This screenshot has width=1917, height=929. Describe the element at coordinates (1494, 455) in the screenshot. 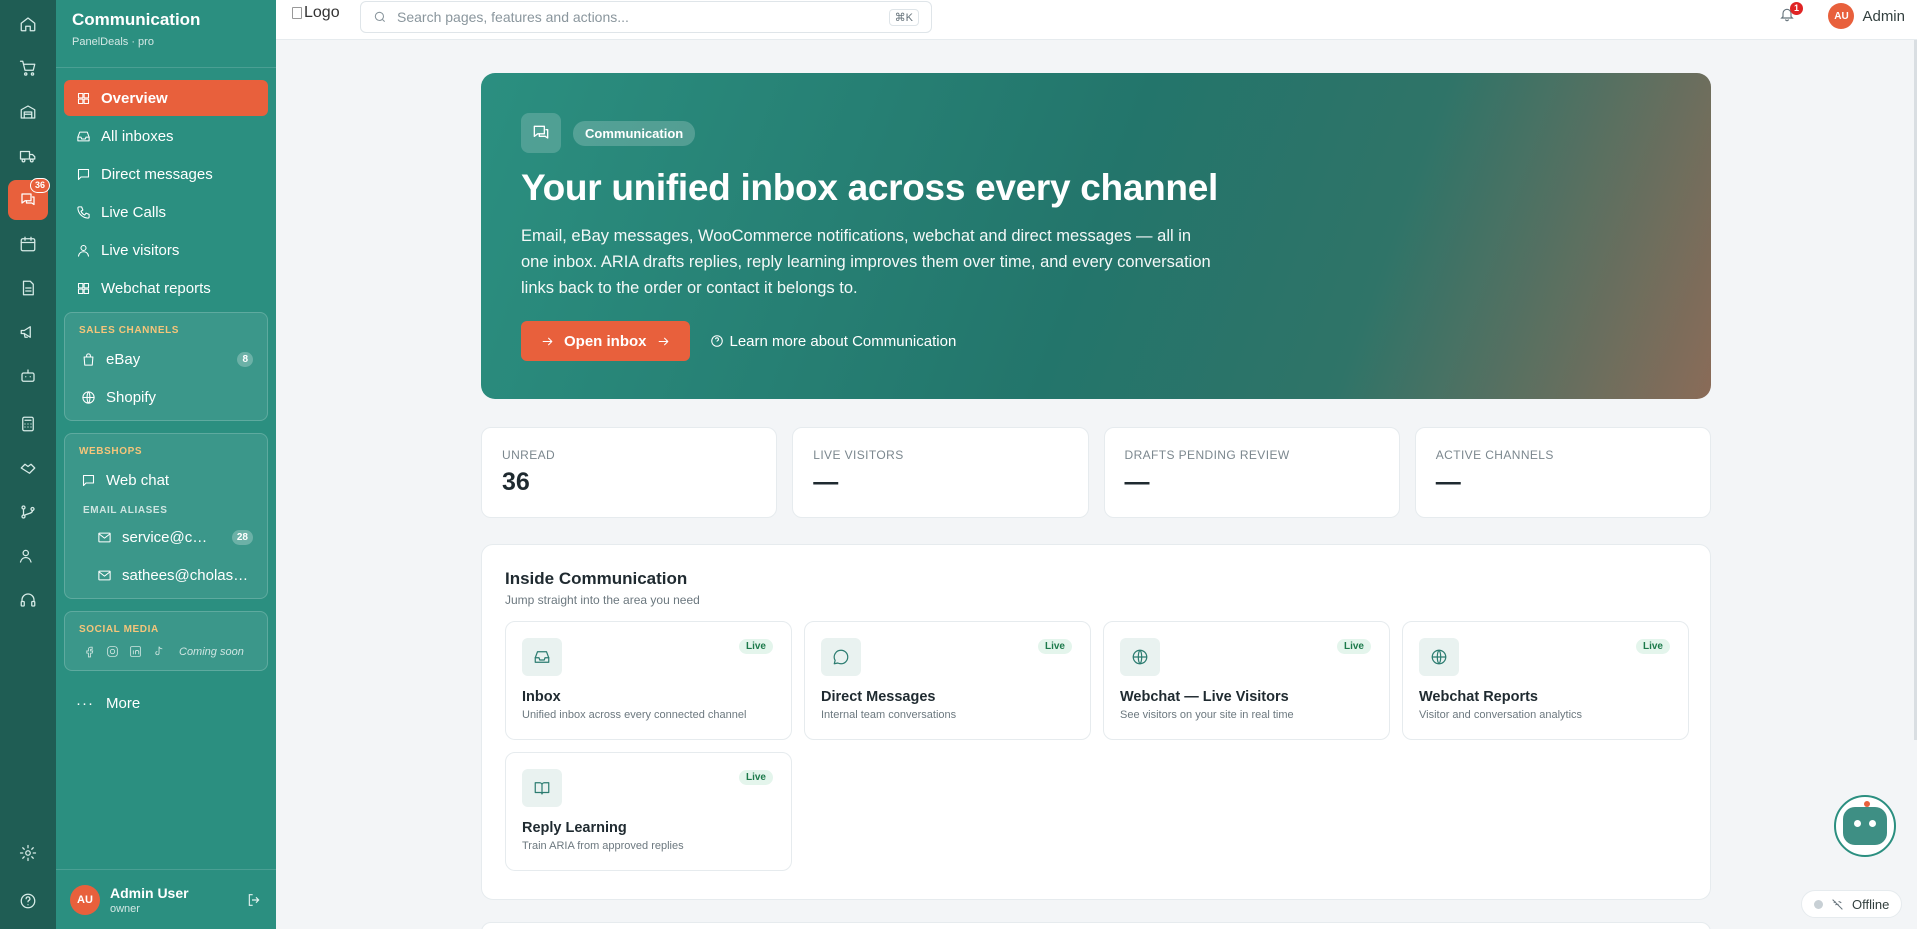

I see `stat-label: ACTIVE CHANNELS` at that location.